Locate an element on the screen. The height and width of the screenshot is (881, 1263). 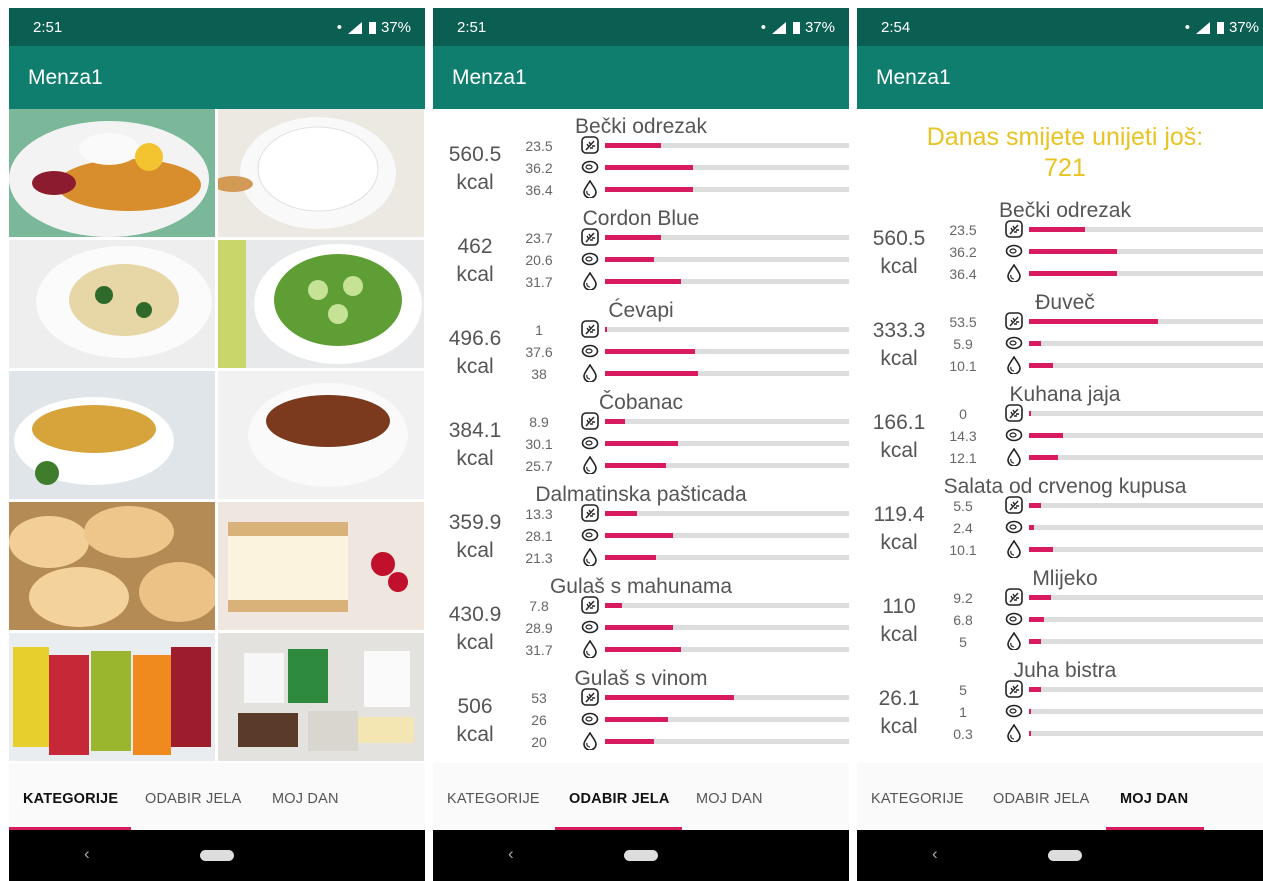
food-item: Ćevapi 496.6 kcal 1 37.6 38 is located at coordinates (641, 345).